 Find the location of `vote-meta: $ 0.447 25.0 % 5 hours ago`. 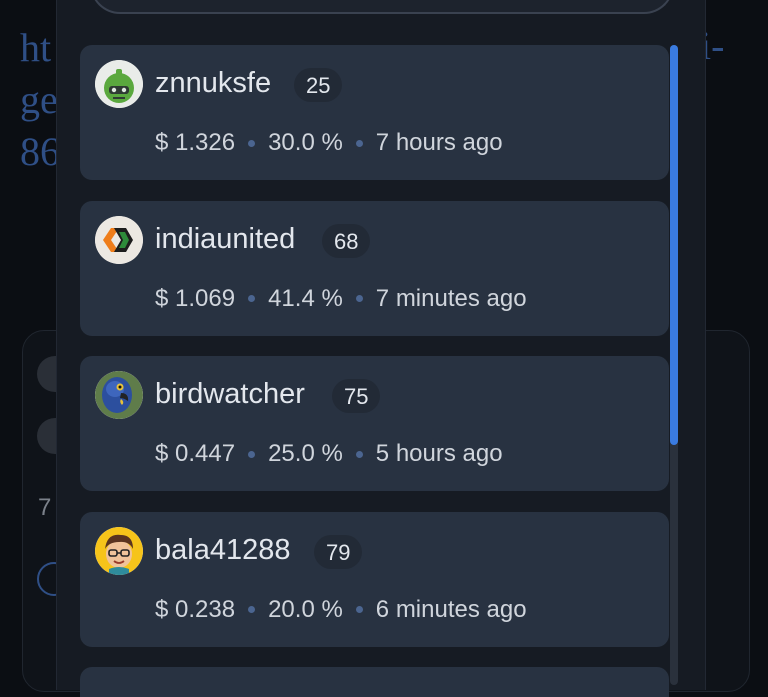

vote-meta: $ 0.447 25.0 % 5 hours ago is located at coordinates (329, 454).